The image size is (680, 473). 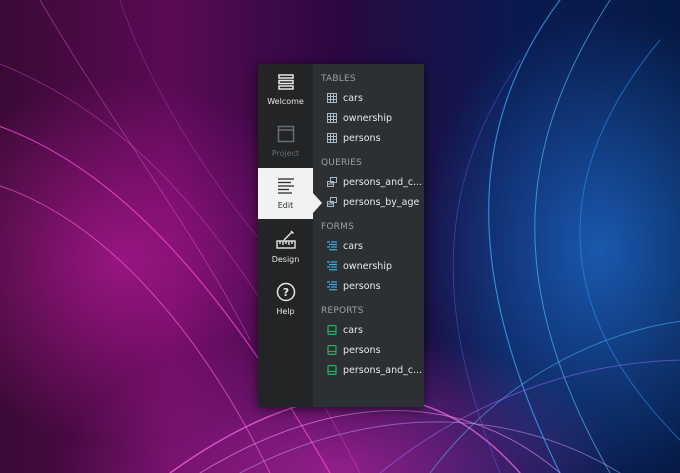 I want to click on edit-icon, so click(x=286, y=186).